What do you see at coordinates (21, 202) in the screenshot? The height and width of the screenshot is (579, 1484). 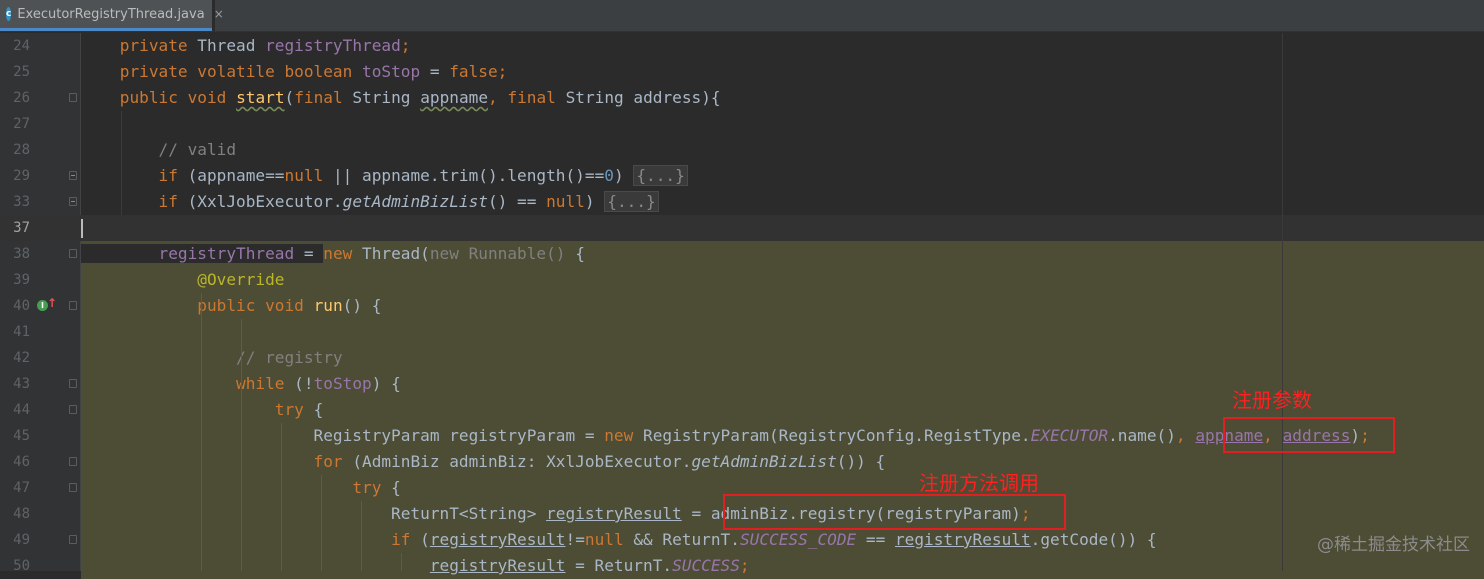 I see `line-number: 33` at bounding box center [21, 202].